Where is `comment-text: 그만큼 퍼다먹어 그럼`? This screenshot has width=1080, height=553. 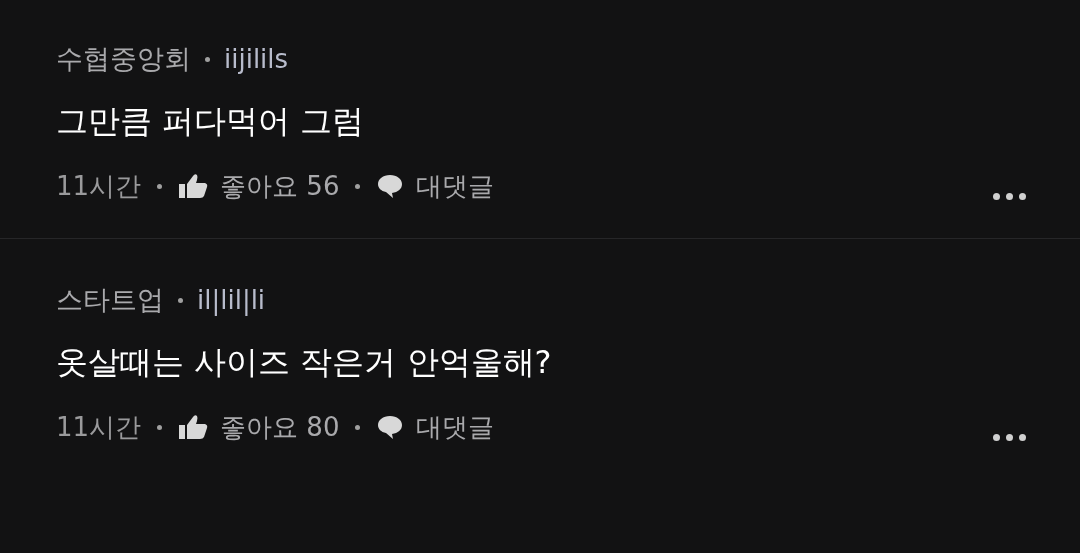
comment-text: 그만큼 퍼다먹어 그럼 is located at coordinates (211, 121).